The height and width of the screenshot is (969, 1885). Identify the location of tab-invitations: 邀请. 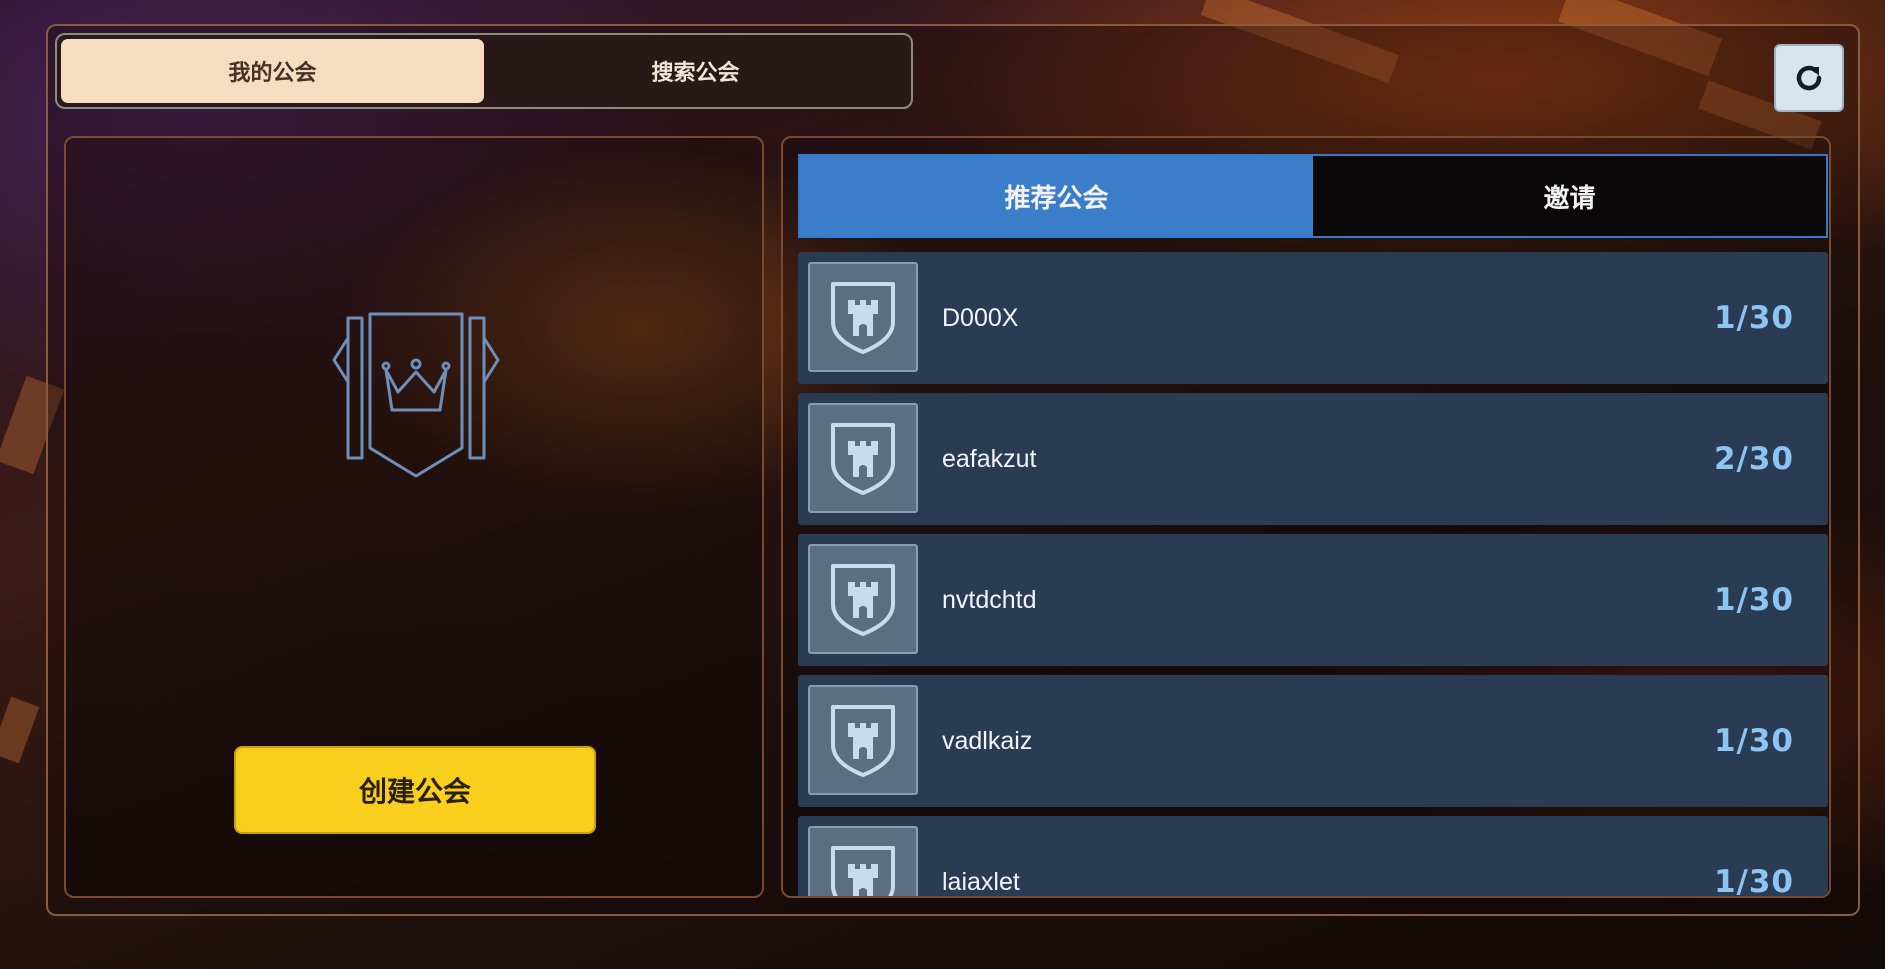
(1569, 196).